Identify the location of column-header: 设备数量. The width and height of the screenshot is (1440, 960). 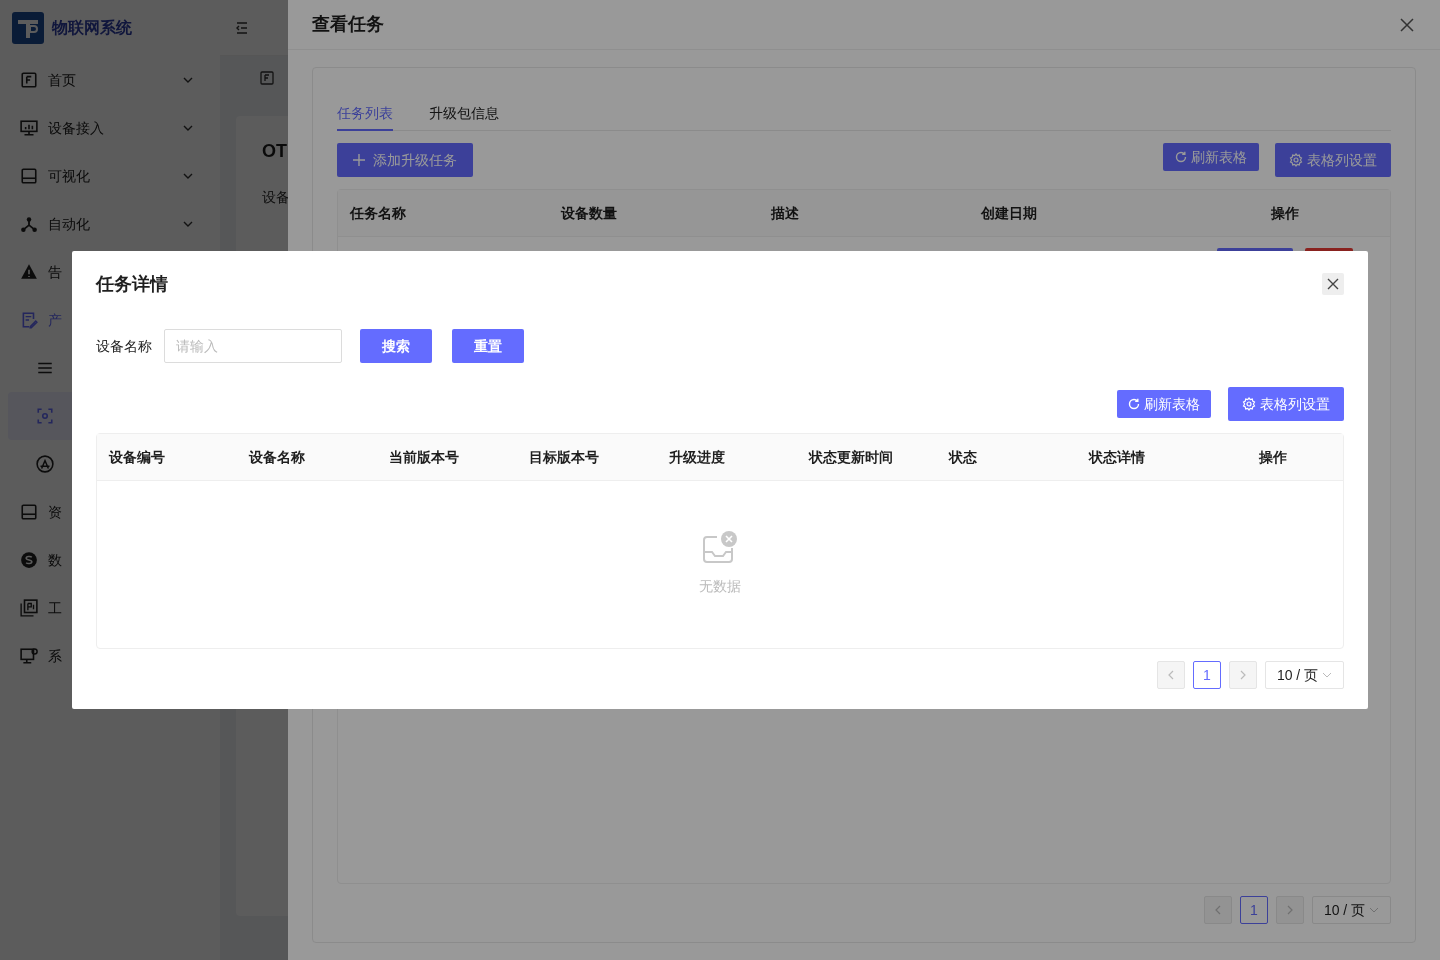
(589, 213).